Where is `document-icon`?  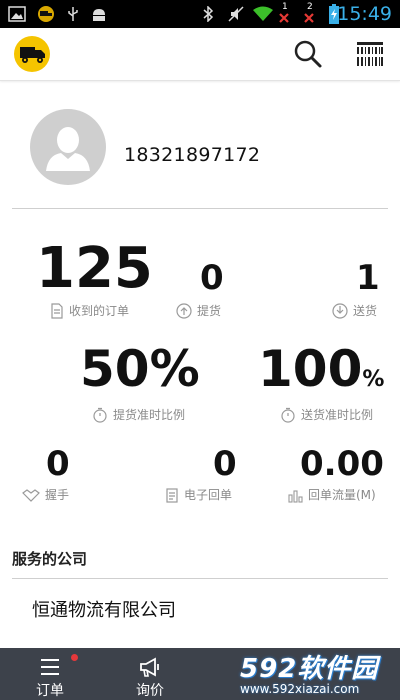 document-icon is located at coordinates (57, 310).